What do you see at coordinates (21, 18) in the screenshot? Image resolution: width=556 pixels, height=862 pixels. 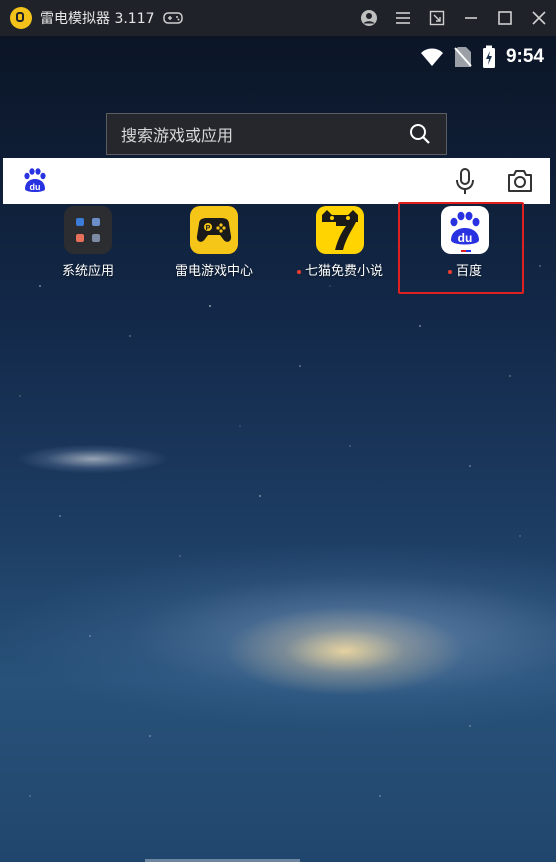 I see `leidian-logo-icon` at bounding box center [21, 18].